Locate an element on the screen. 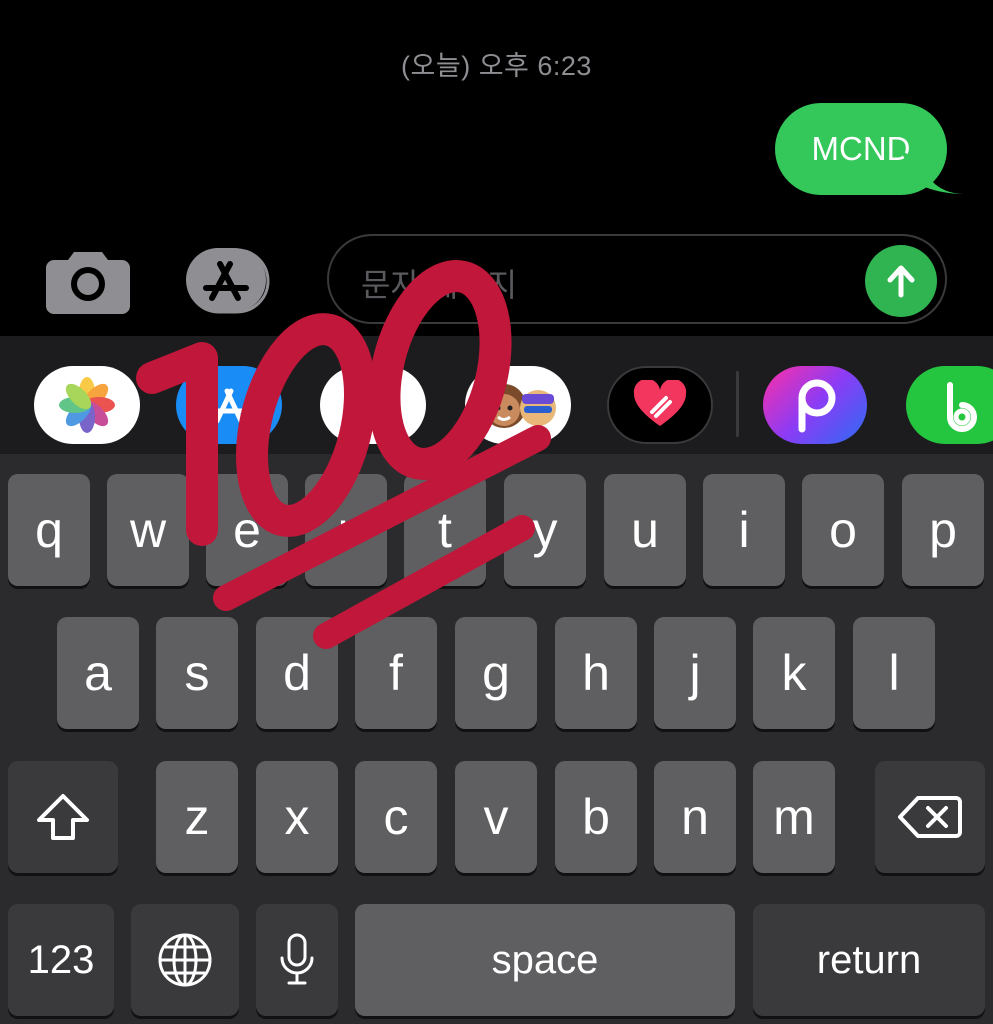  key-w: w is located at coordinates (148, 530).